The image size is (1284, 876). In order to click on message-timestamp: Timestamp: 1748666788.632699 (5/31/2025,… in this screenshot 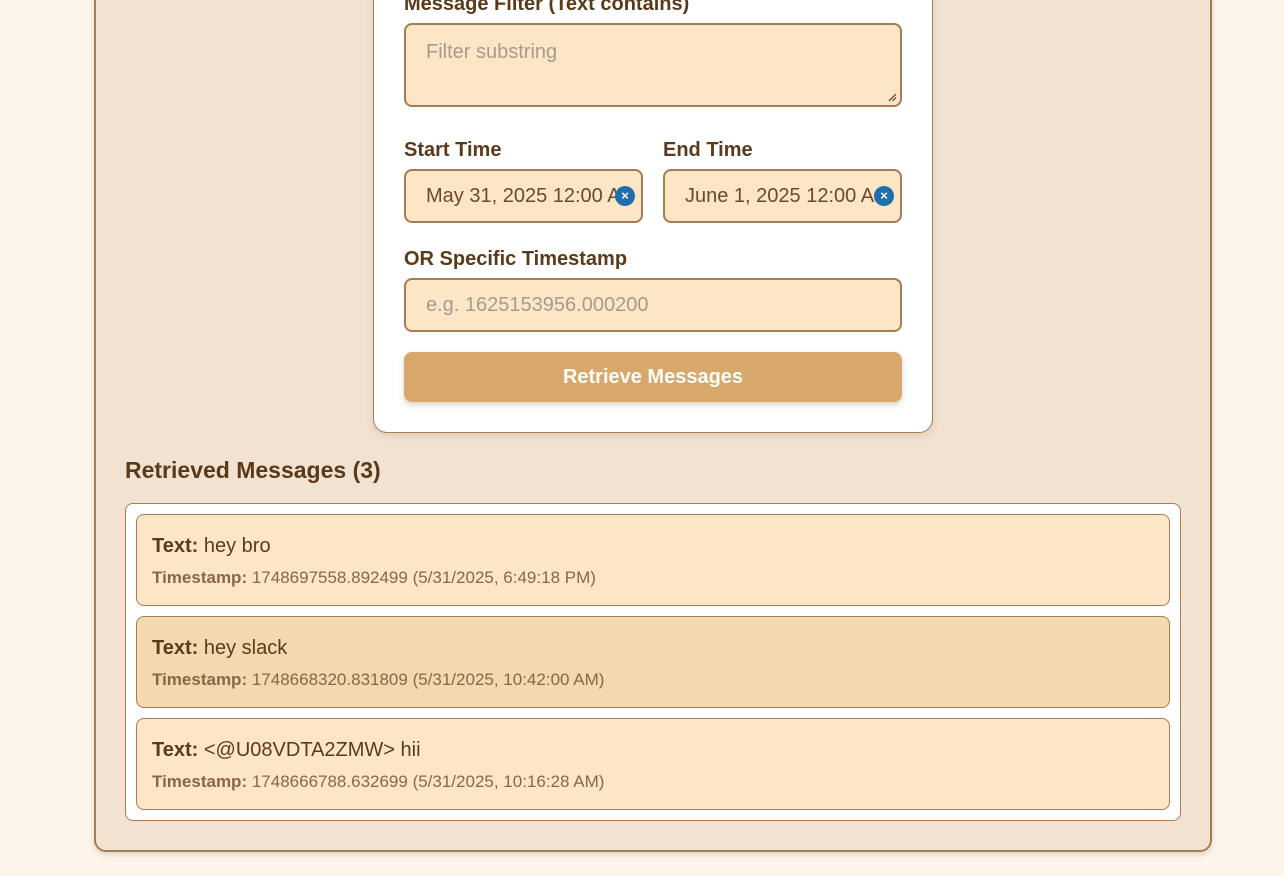, I will do `click(378, 782)`.